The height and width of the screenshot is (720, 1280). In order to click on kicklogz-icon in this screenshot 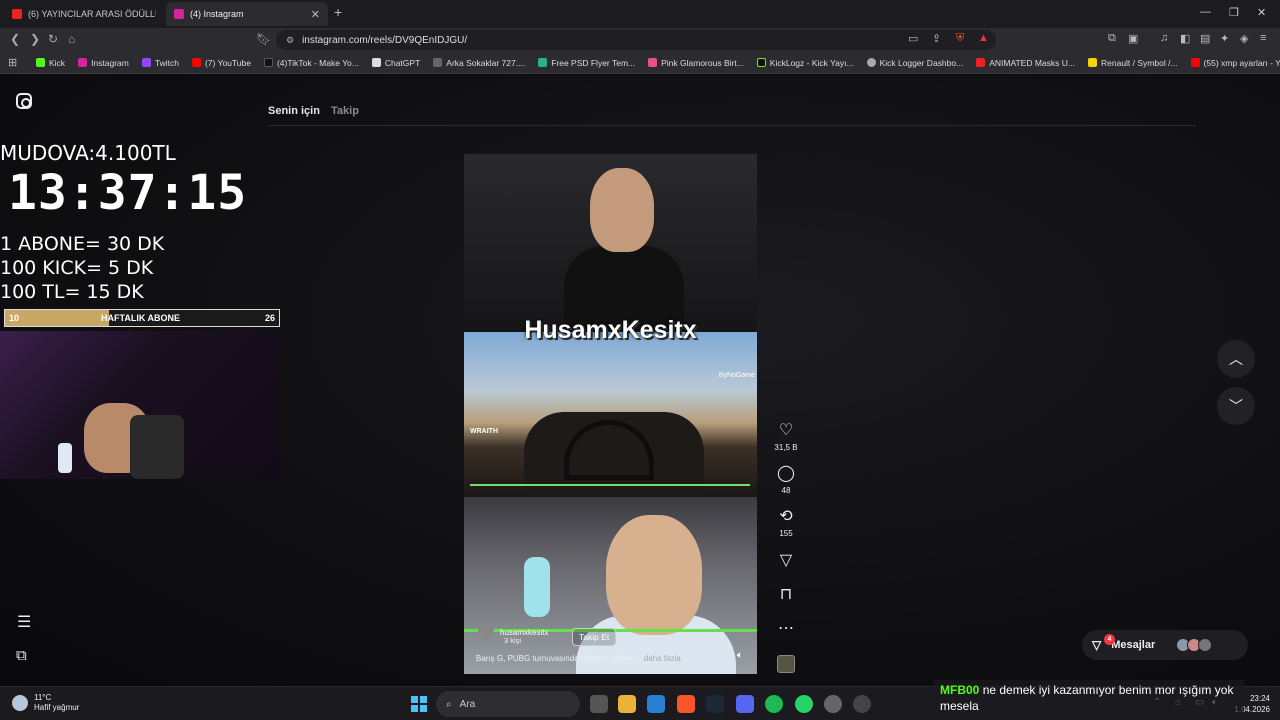, I will do `click(761, 62)`.